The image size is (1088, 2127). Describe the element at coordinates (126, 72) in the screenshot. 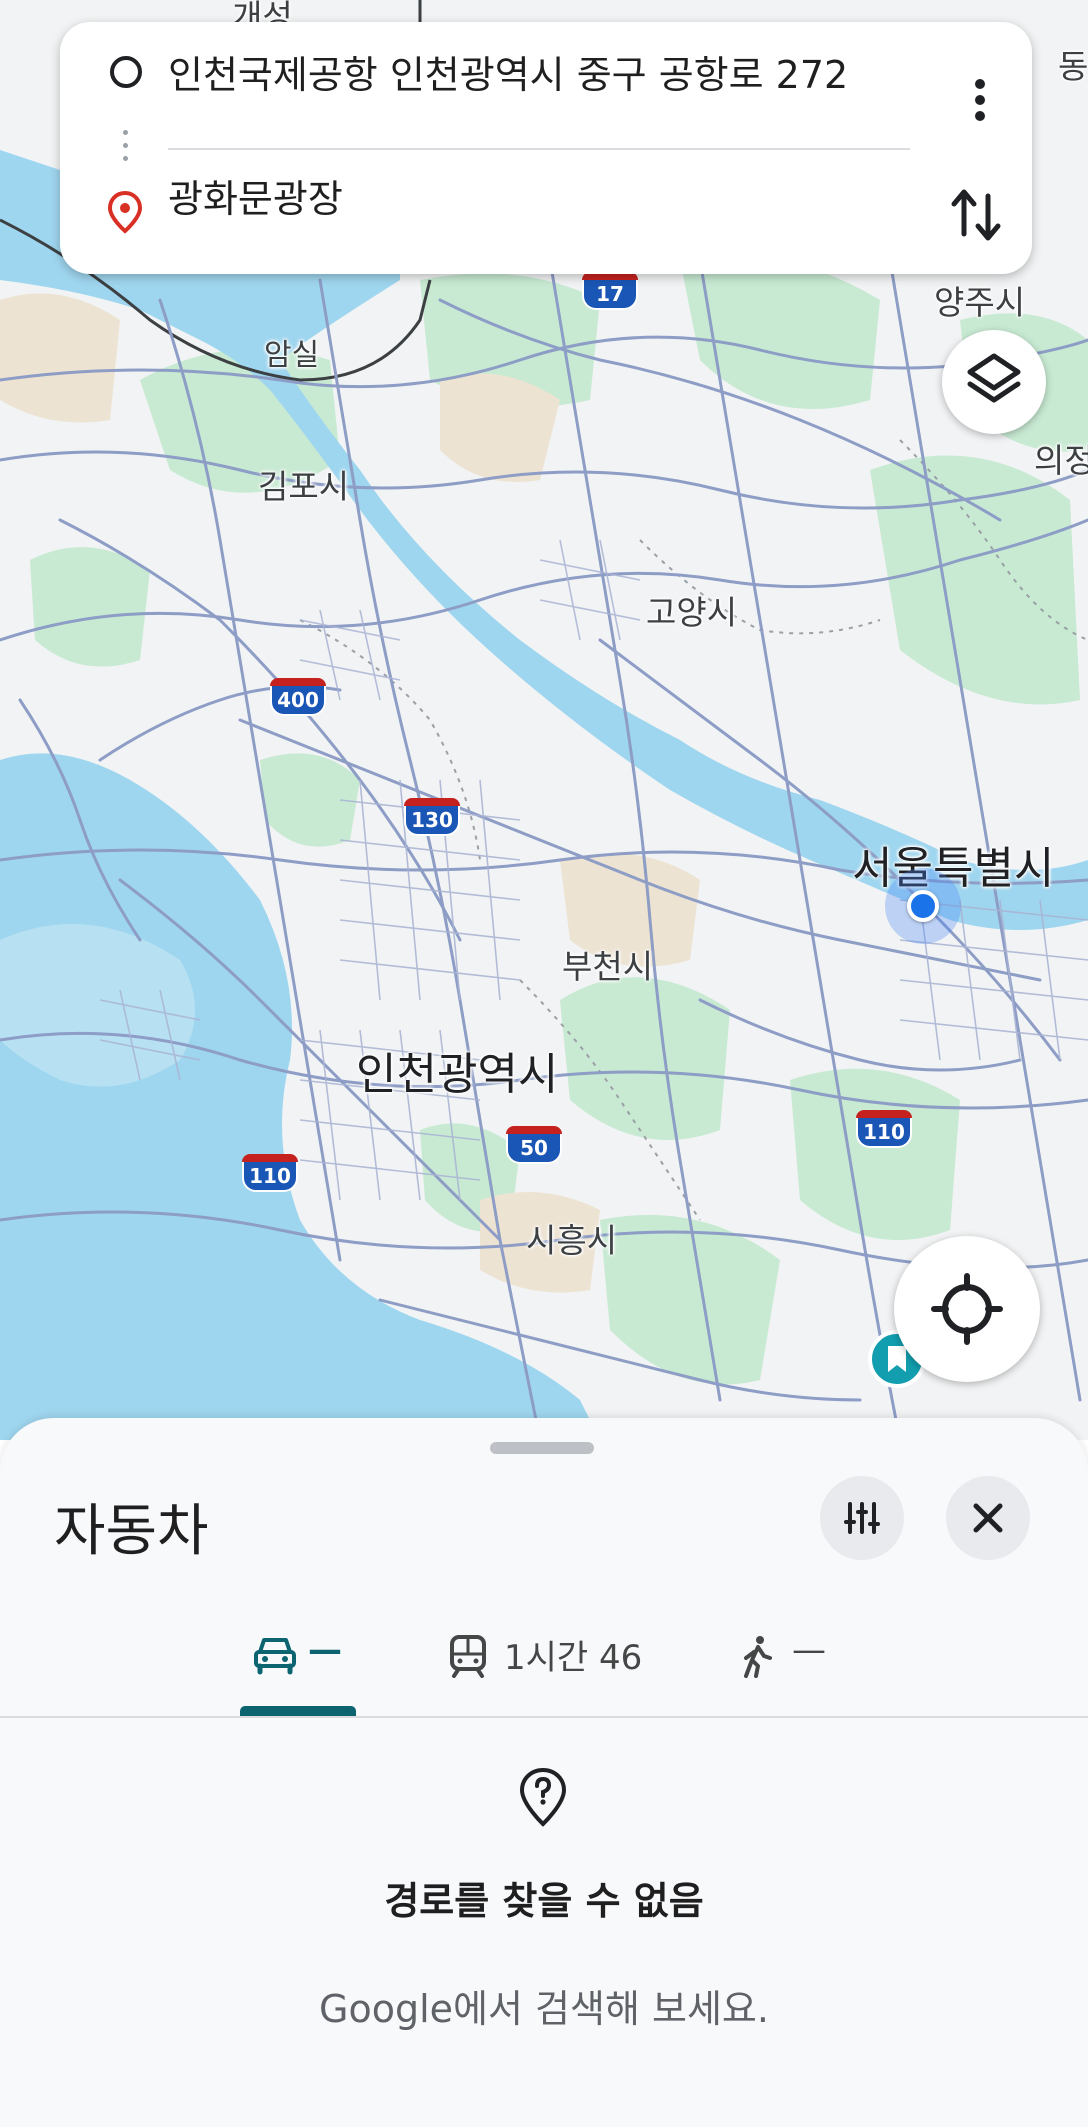

I see `origin-circle-icon` at that location.